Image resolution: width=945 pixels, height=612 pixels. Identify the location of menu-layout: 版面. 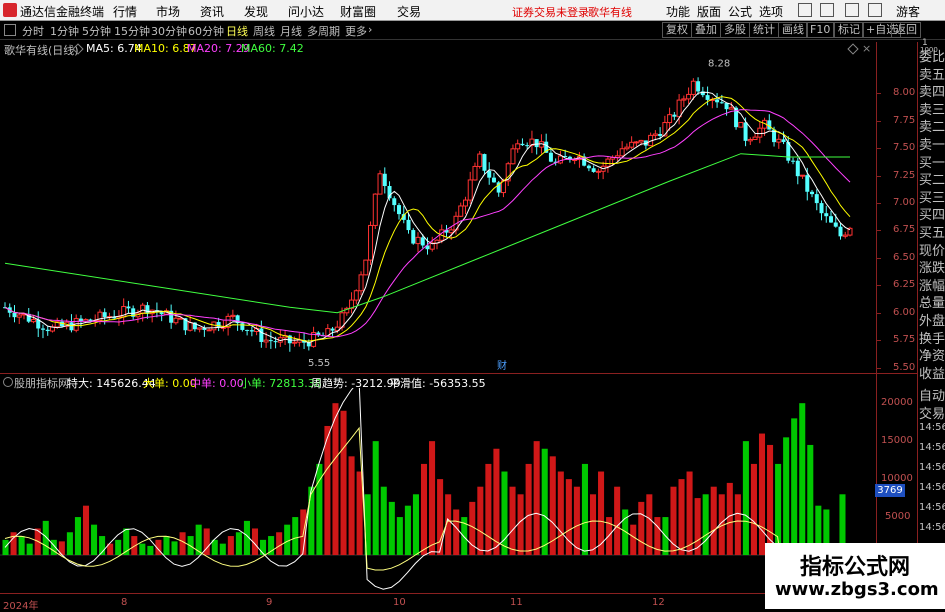
(709, 11).